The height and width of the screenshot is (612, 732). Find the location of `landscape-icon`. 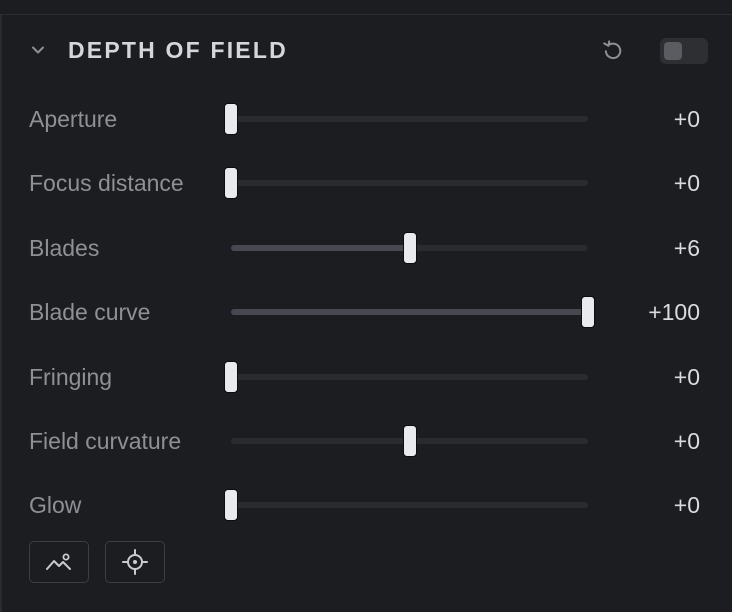

landscape-icon is located at coordinates (58, 561).